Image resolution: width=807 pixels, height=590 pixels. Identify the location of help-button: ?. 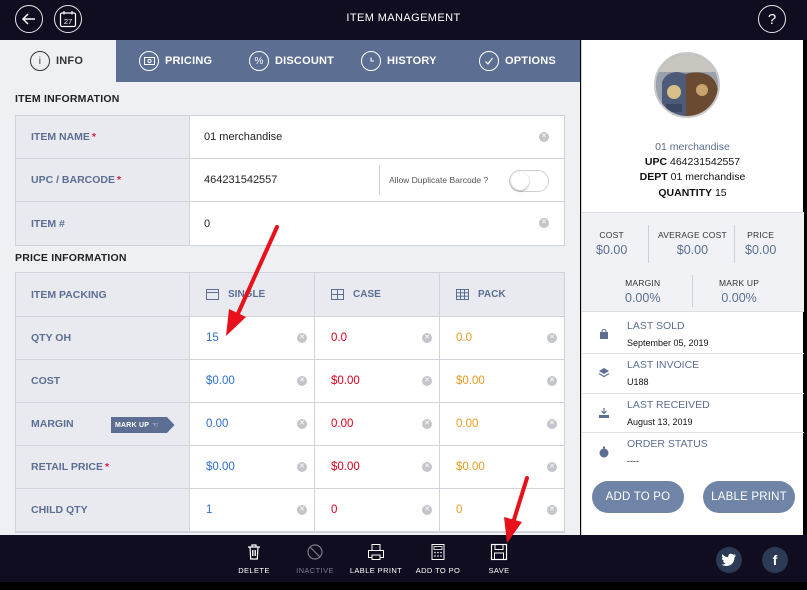
(772, 19).